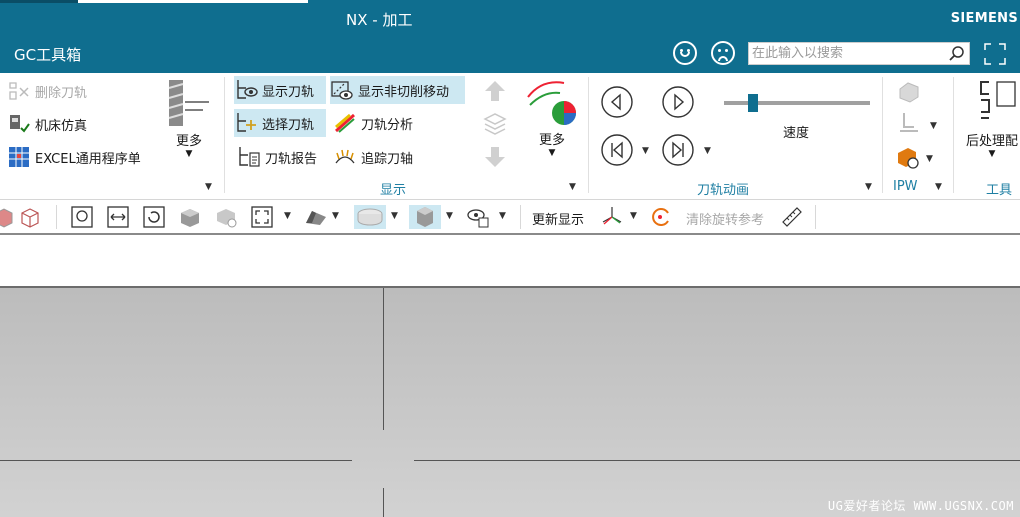 Image resolution: width=1020 pixels, height=517 pixels. Describe the element at coordinates (8, 217) in the screenshot. I see `part-view-icon` at that location.